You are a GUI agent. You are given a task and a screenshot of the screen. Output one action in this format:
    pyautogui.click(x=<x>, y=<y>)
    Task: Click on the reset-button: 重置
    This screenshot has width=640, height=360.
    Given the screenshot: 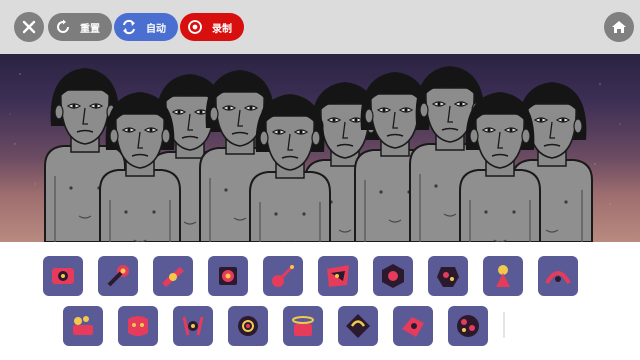 What is the action you would take?
    pyautogui.click(x=80, y=27)
    